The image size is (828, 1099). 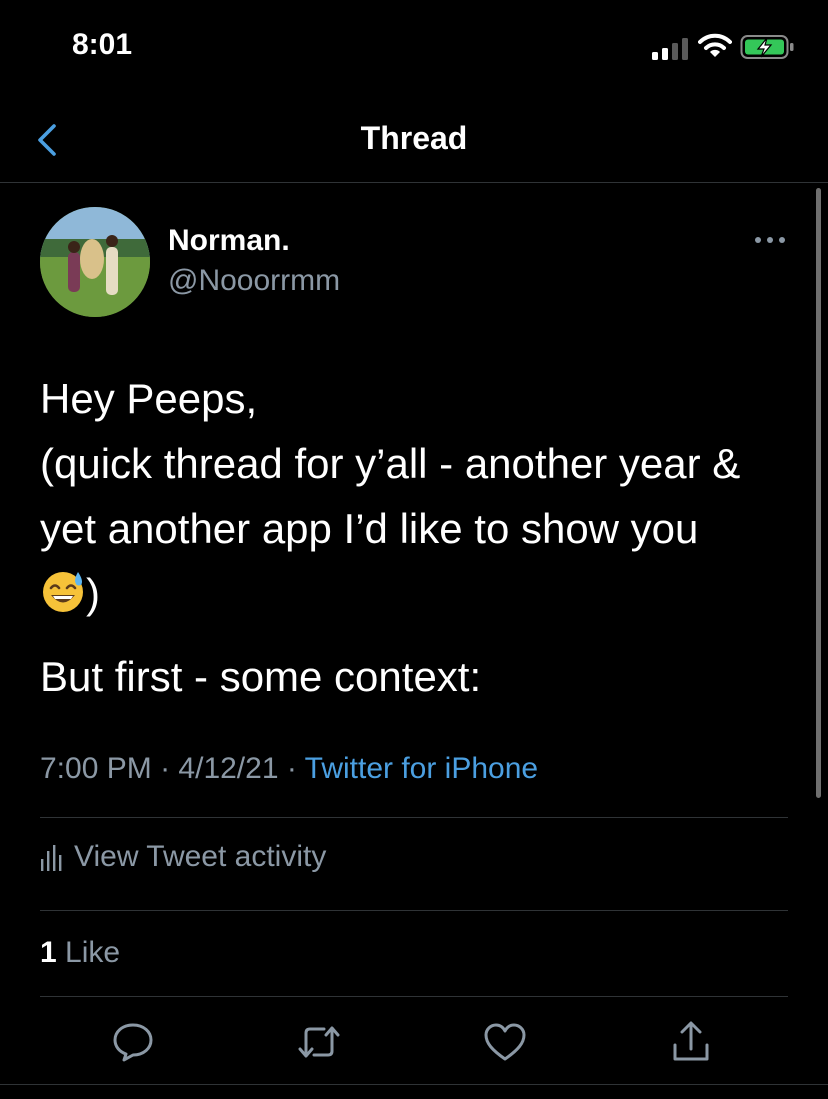 What do you see at coordinates (505, 1042) in the screenshot?
I see `like-heart-icon` at bounding box center [505, 1042].